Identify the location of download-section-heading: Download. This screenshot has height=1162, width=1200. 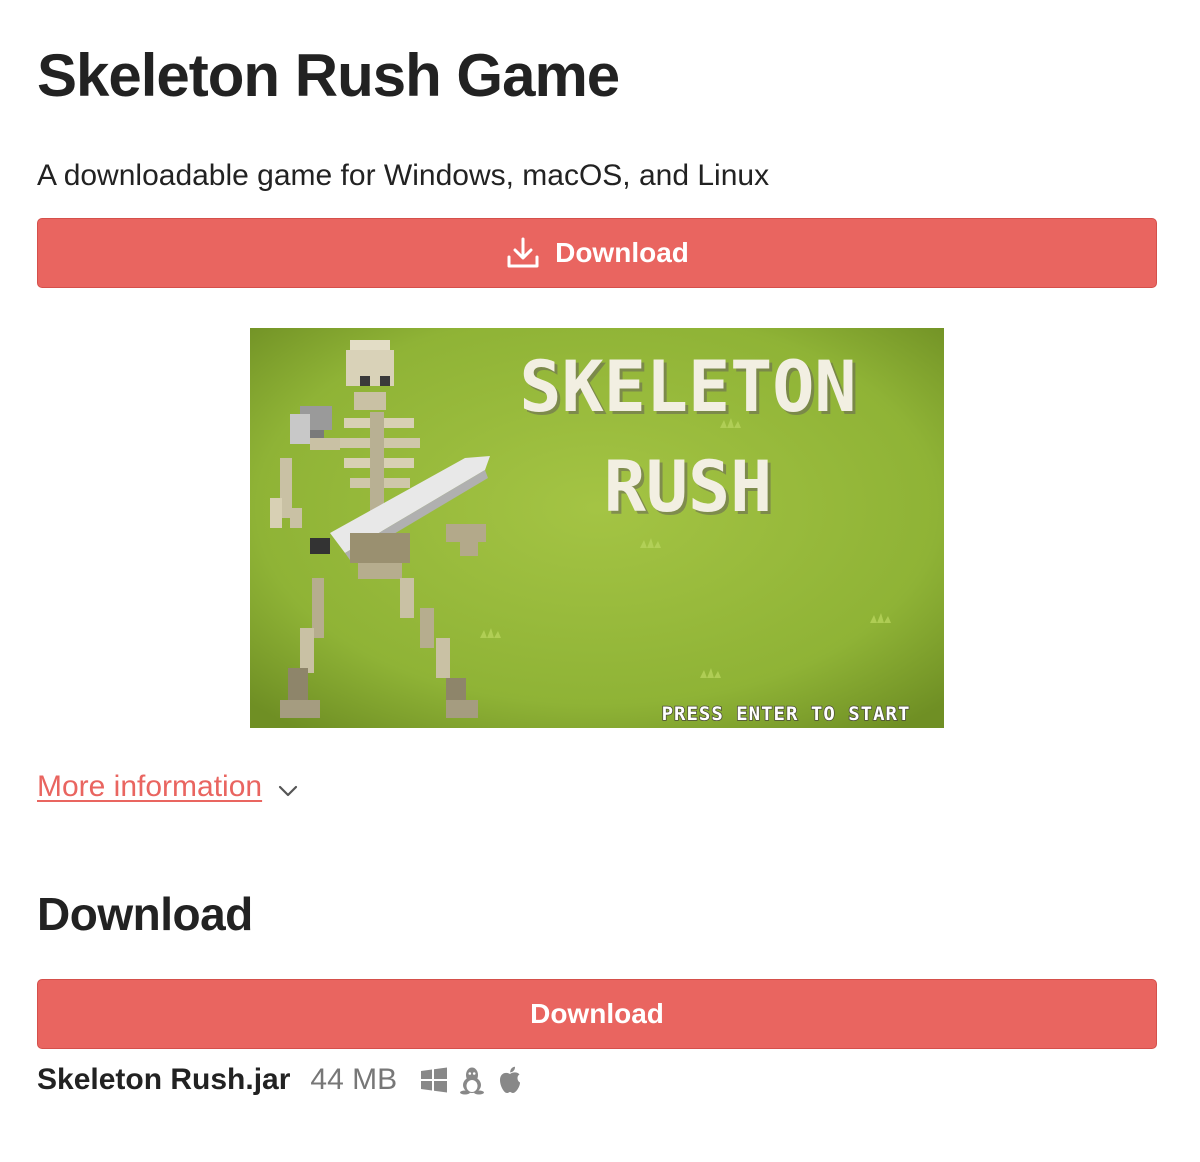
(145, 914).